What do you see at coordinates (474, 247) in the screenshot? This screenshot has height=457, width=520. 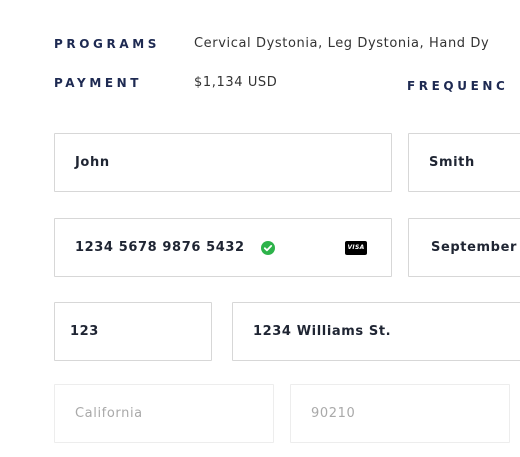 I see `expiry-month-value: September` at bounding box center [474, 247].